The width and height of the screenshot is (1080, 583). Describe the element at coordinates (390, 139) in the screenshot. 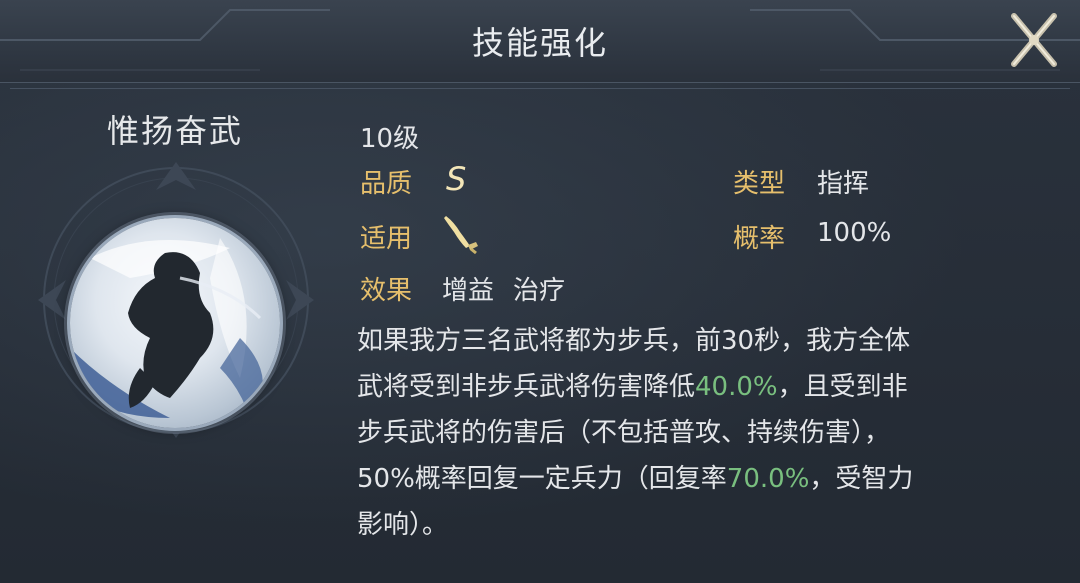

I see `skill-level: 10级` at that location.